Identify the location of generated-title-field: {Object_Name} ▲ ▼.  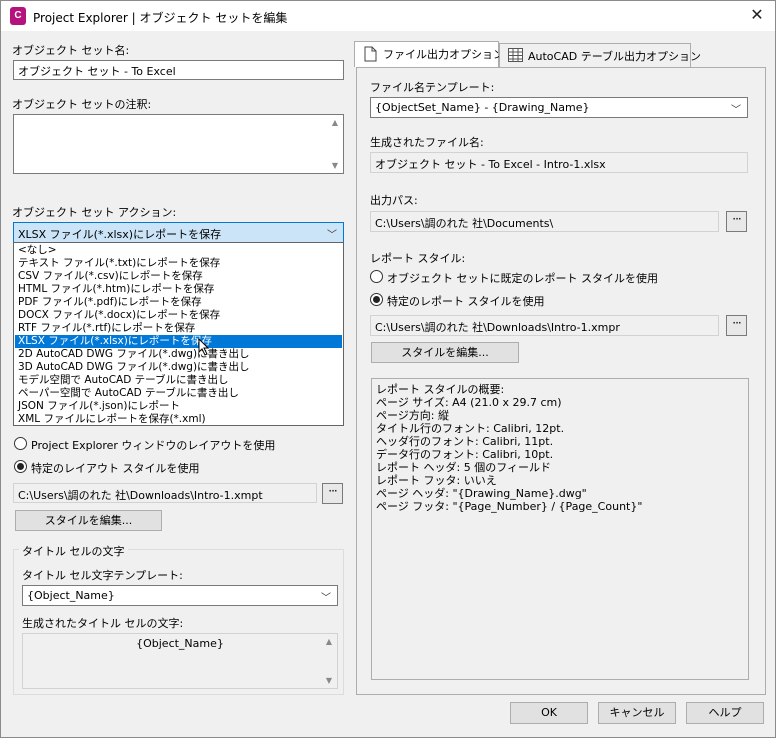
(180, 661).